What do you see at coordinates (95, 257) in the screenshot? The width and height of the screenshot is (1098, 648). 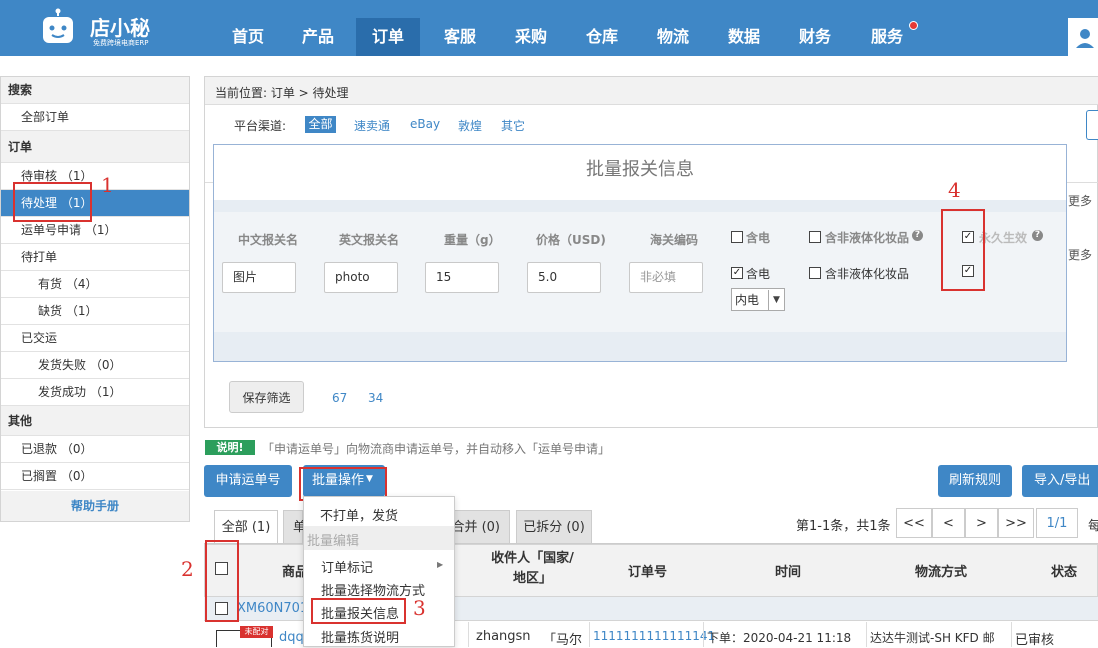 I see `sidebar-item-to-print: 待打单` at bounding box center [95, 257].